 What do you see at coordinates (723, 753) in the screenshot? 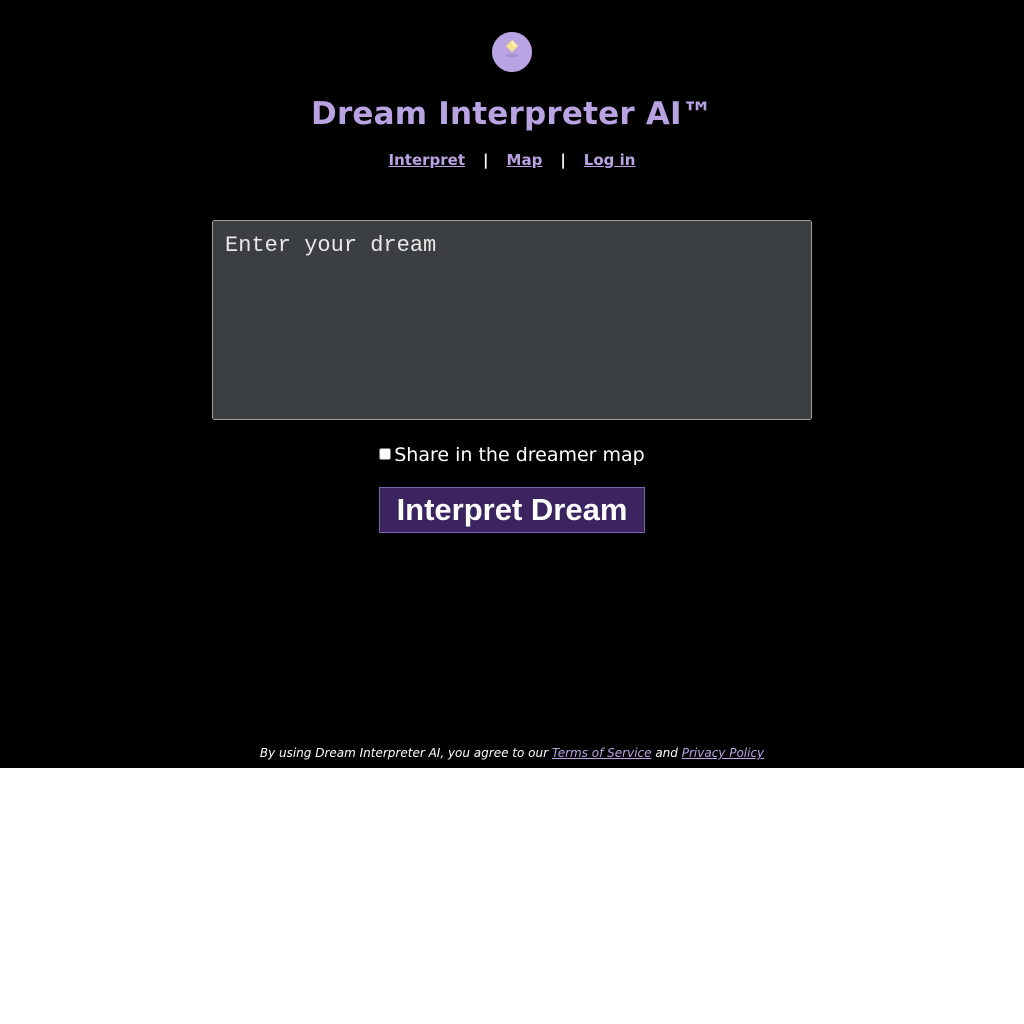
I see `privacy-policy-link: Privacy Policy` at bounding box center [723, 753].